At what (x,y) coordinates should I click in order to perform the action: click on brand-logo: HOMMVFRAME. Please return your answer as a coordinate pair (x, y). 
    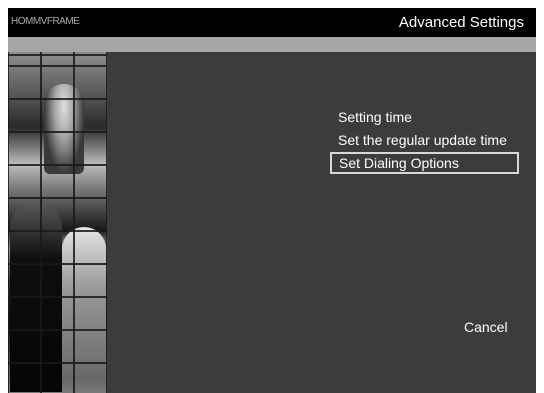
    Looking at the image, I should click on (45, 21).